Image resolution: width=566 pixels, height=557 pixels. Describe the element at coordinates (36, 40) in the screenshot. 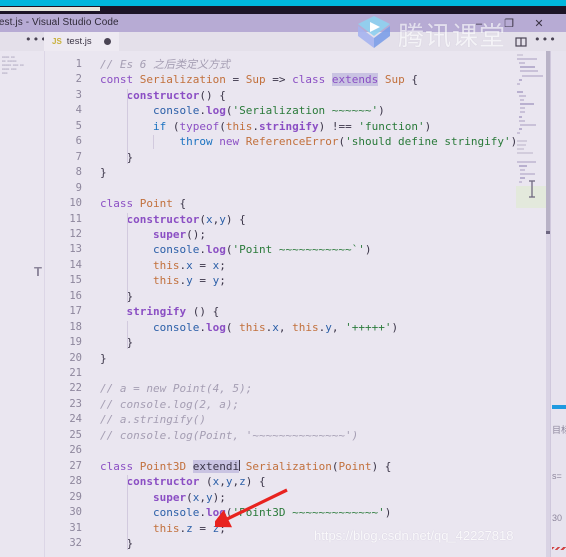

I see `tab-overflow-icon: •••` at that location.